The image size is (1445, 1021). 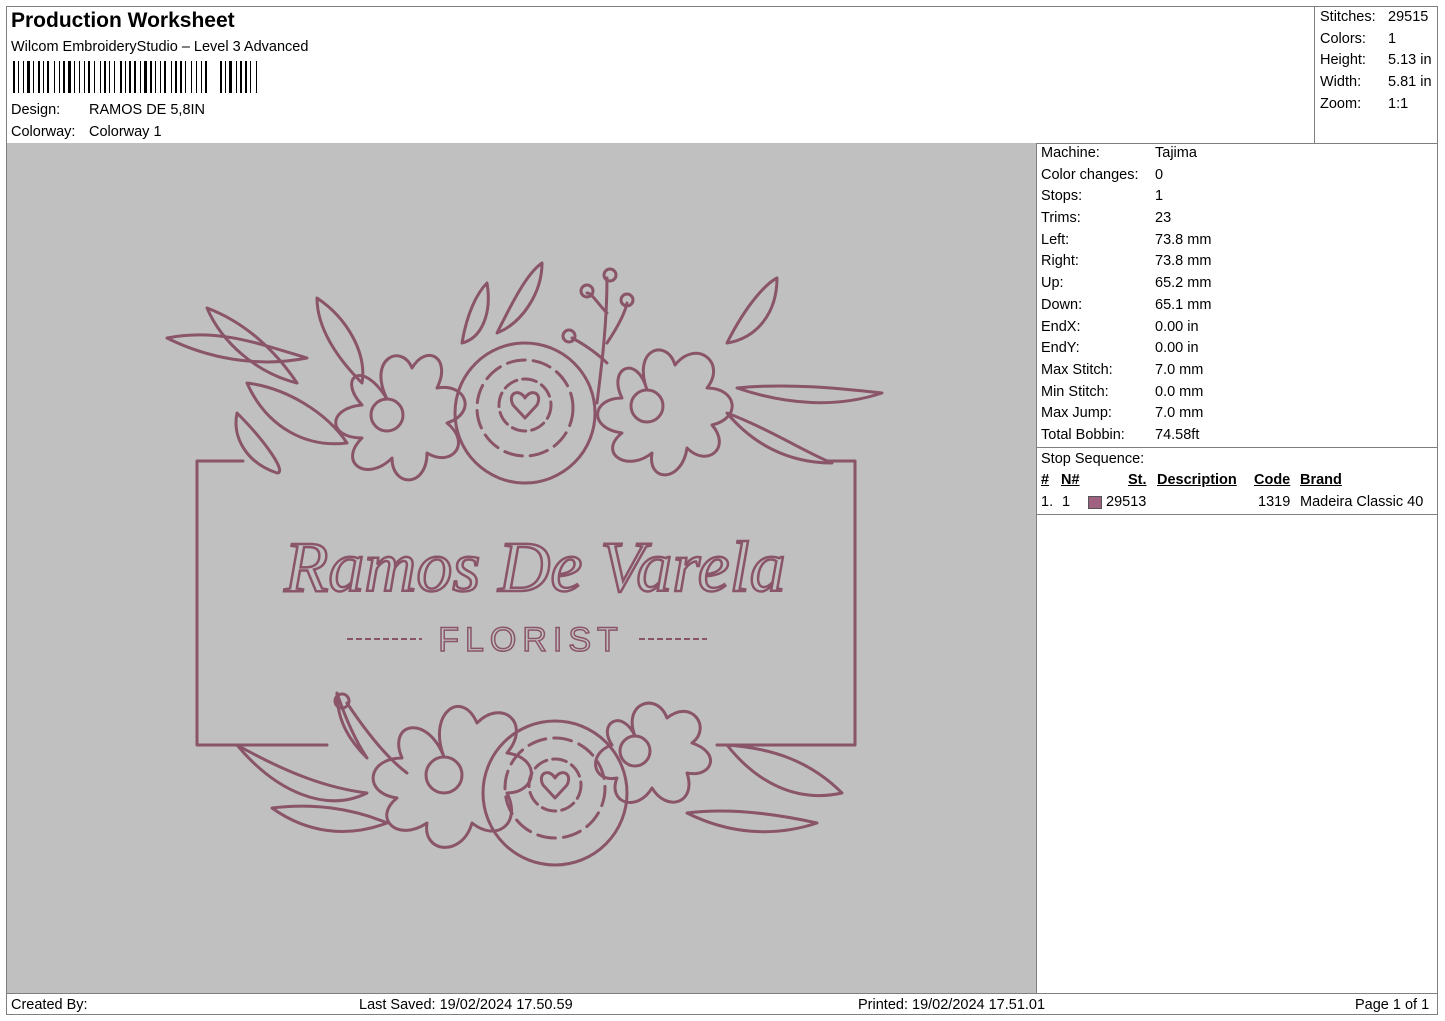 What do you see at coordinates (1343, 39) in the screenshot?
I see `colors-label: Colors:` at bounding box center [1343, 39].